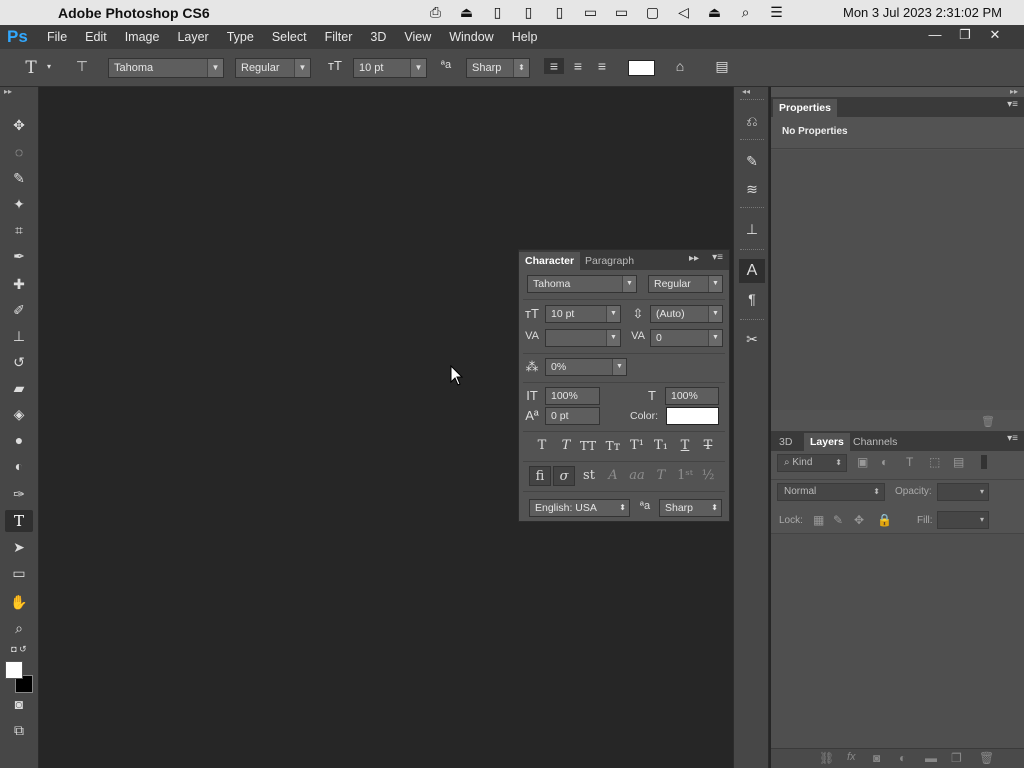 This screenshot has height=768, width=1024. Describe the element at coordinates (934, 462) in the screenshot. I see `filter-shape-icon: ⬚` at that location.